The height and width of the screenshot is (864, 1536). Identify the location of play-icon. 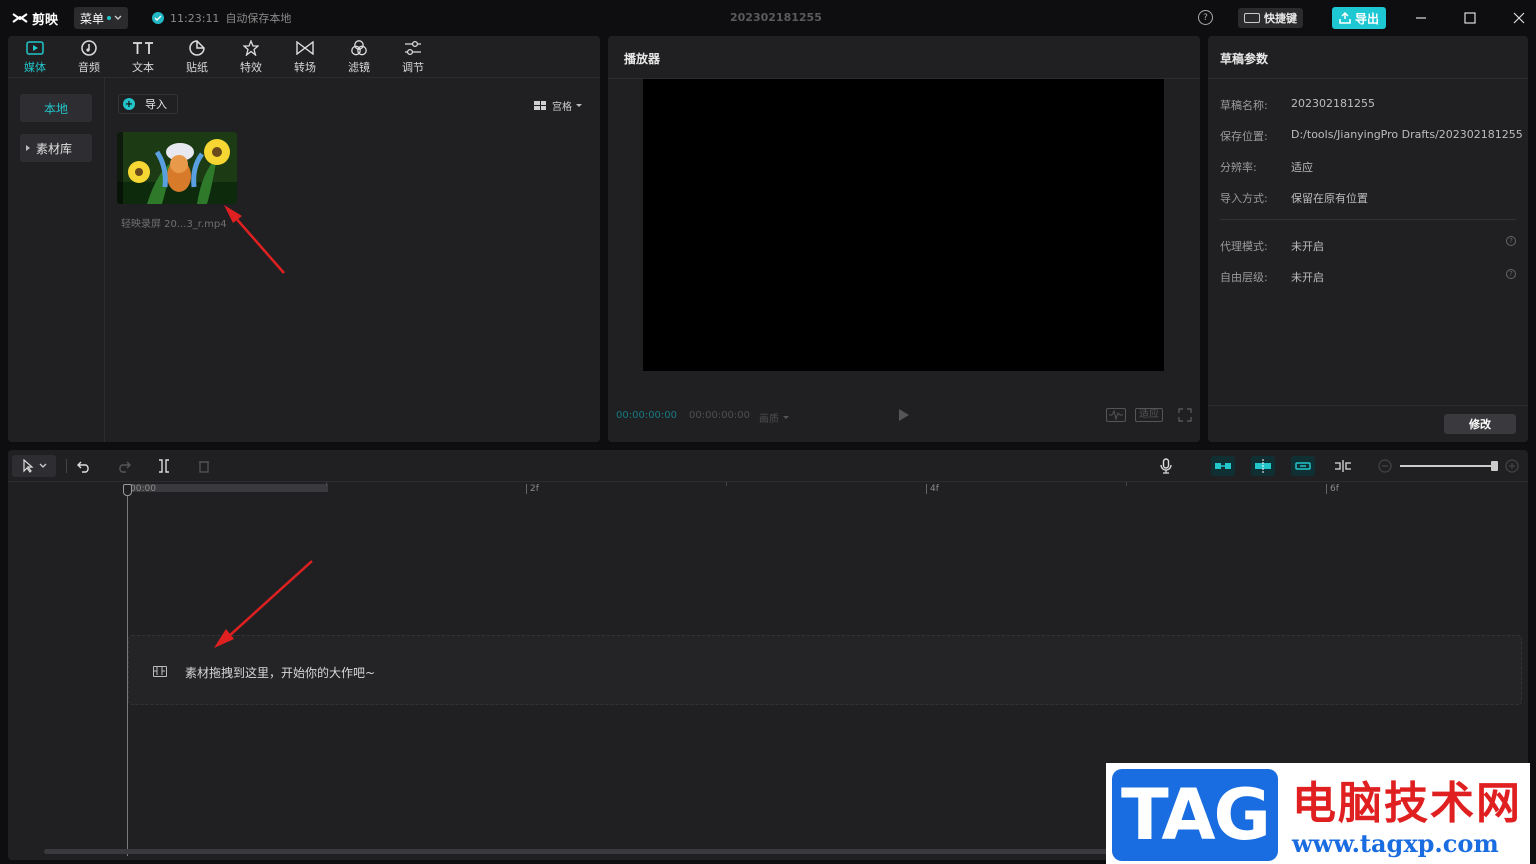
(904, 415).